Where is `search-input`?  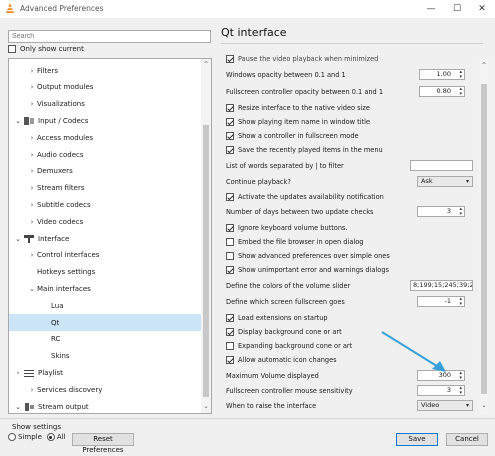 search-input is located at coordinates (109, 36).